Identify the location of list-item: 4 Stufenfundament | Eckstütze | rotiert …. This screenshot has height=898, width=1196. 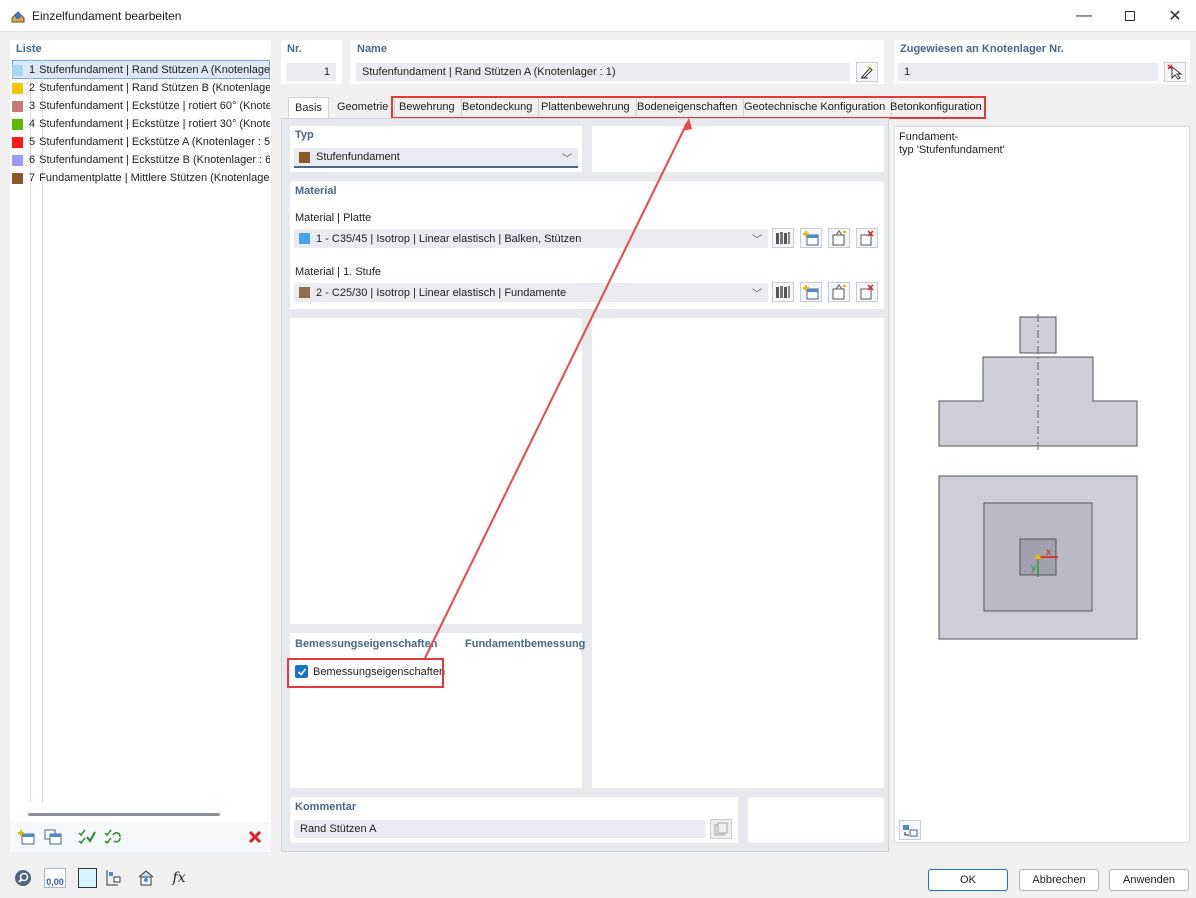
(141, 124).